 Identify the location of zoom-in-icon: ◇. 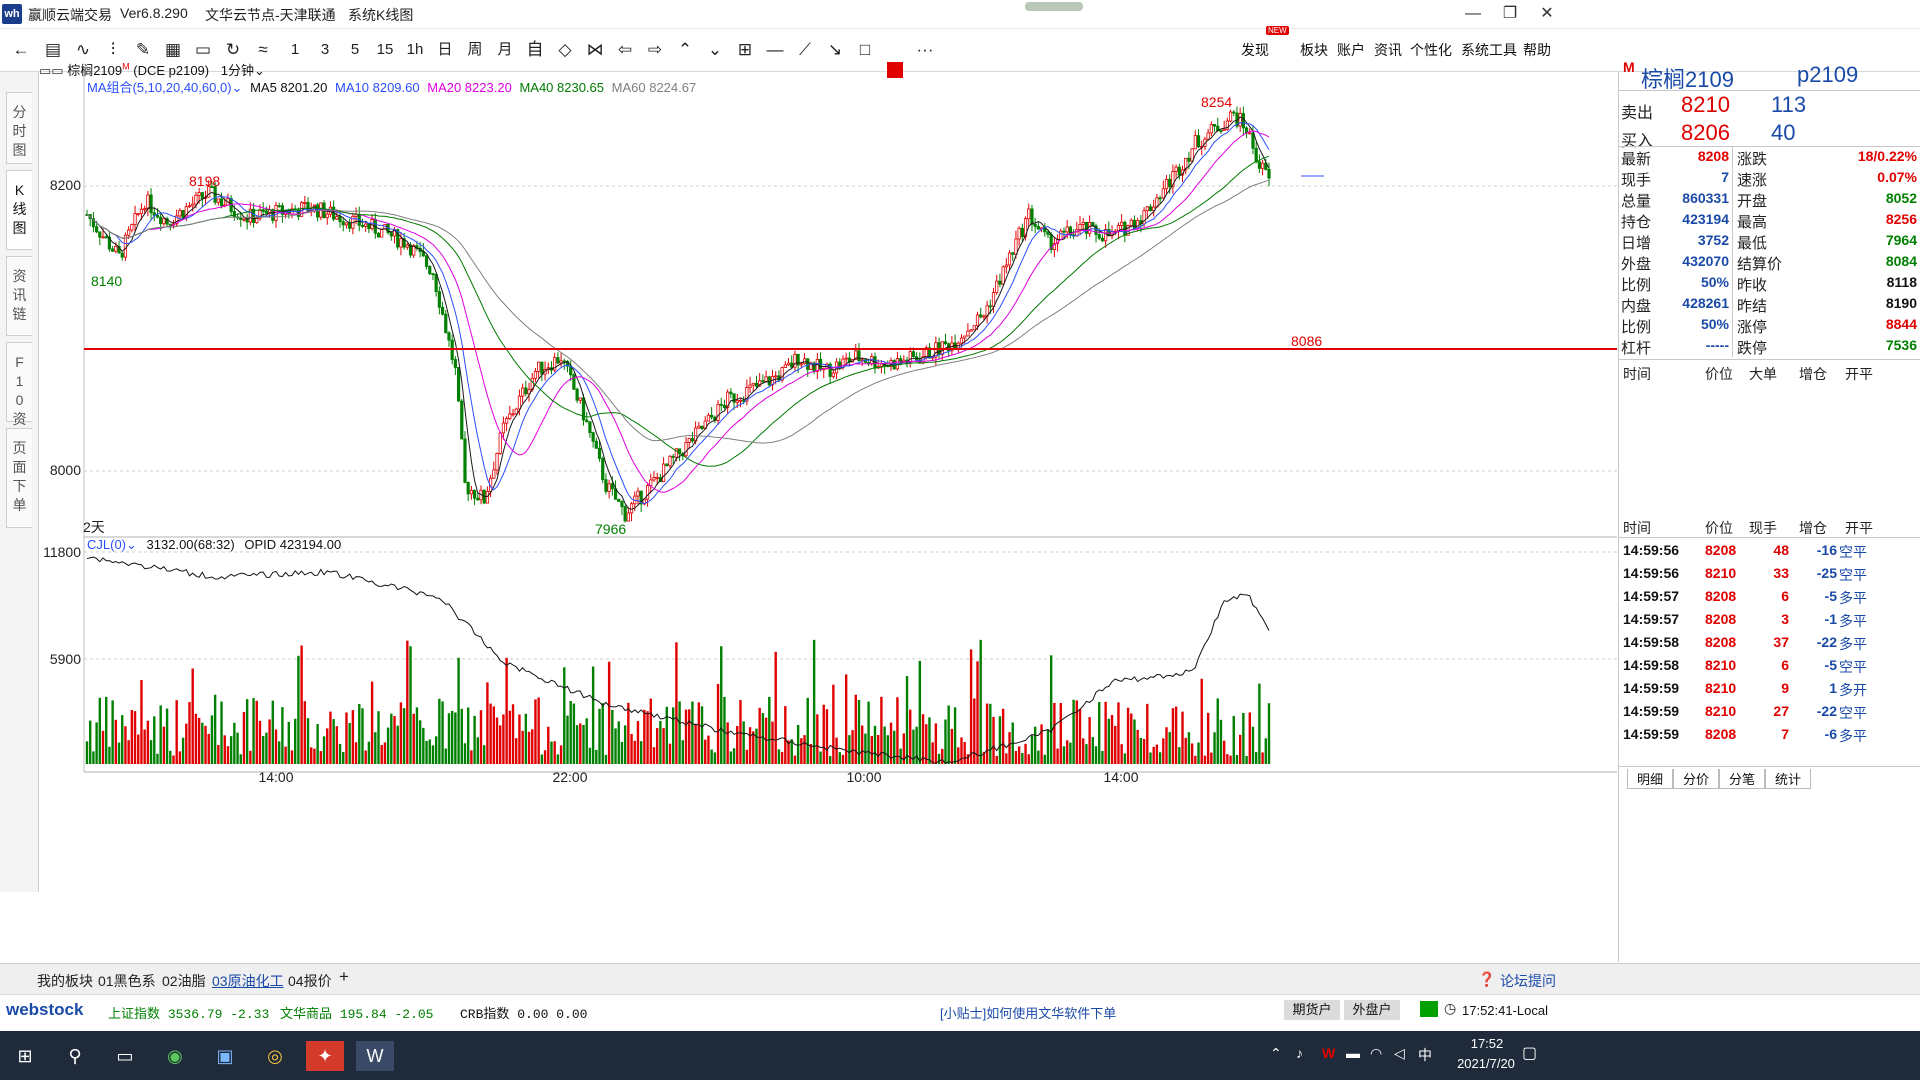
(565, 50).